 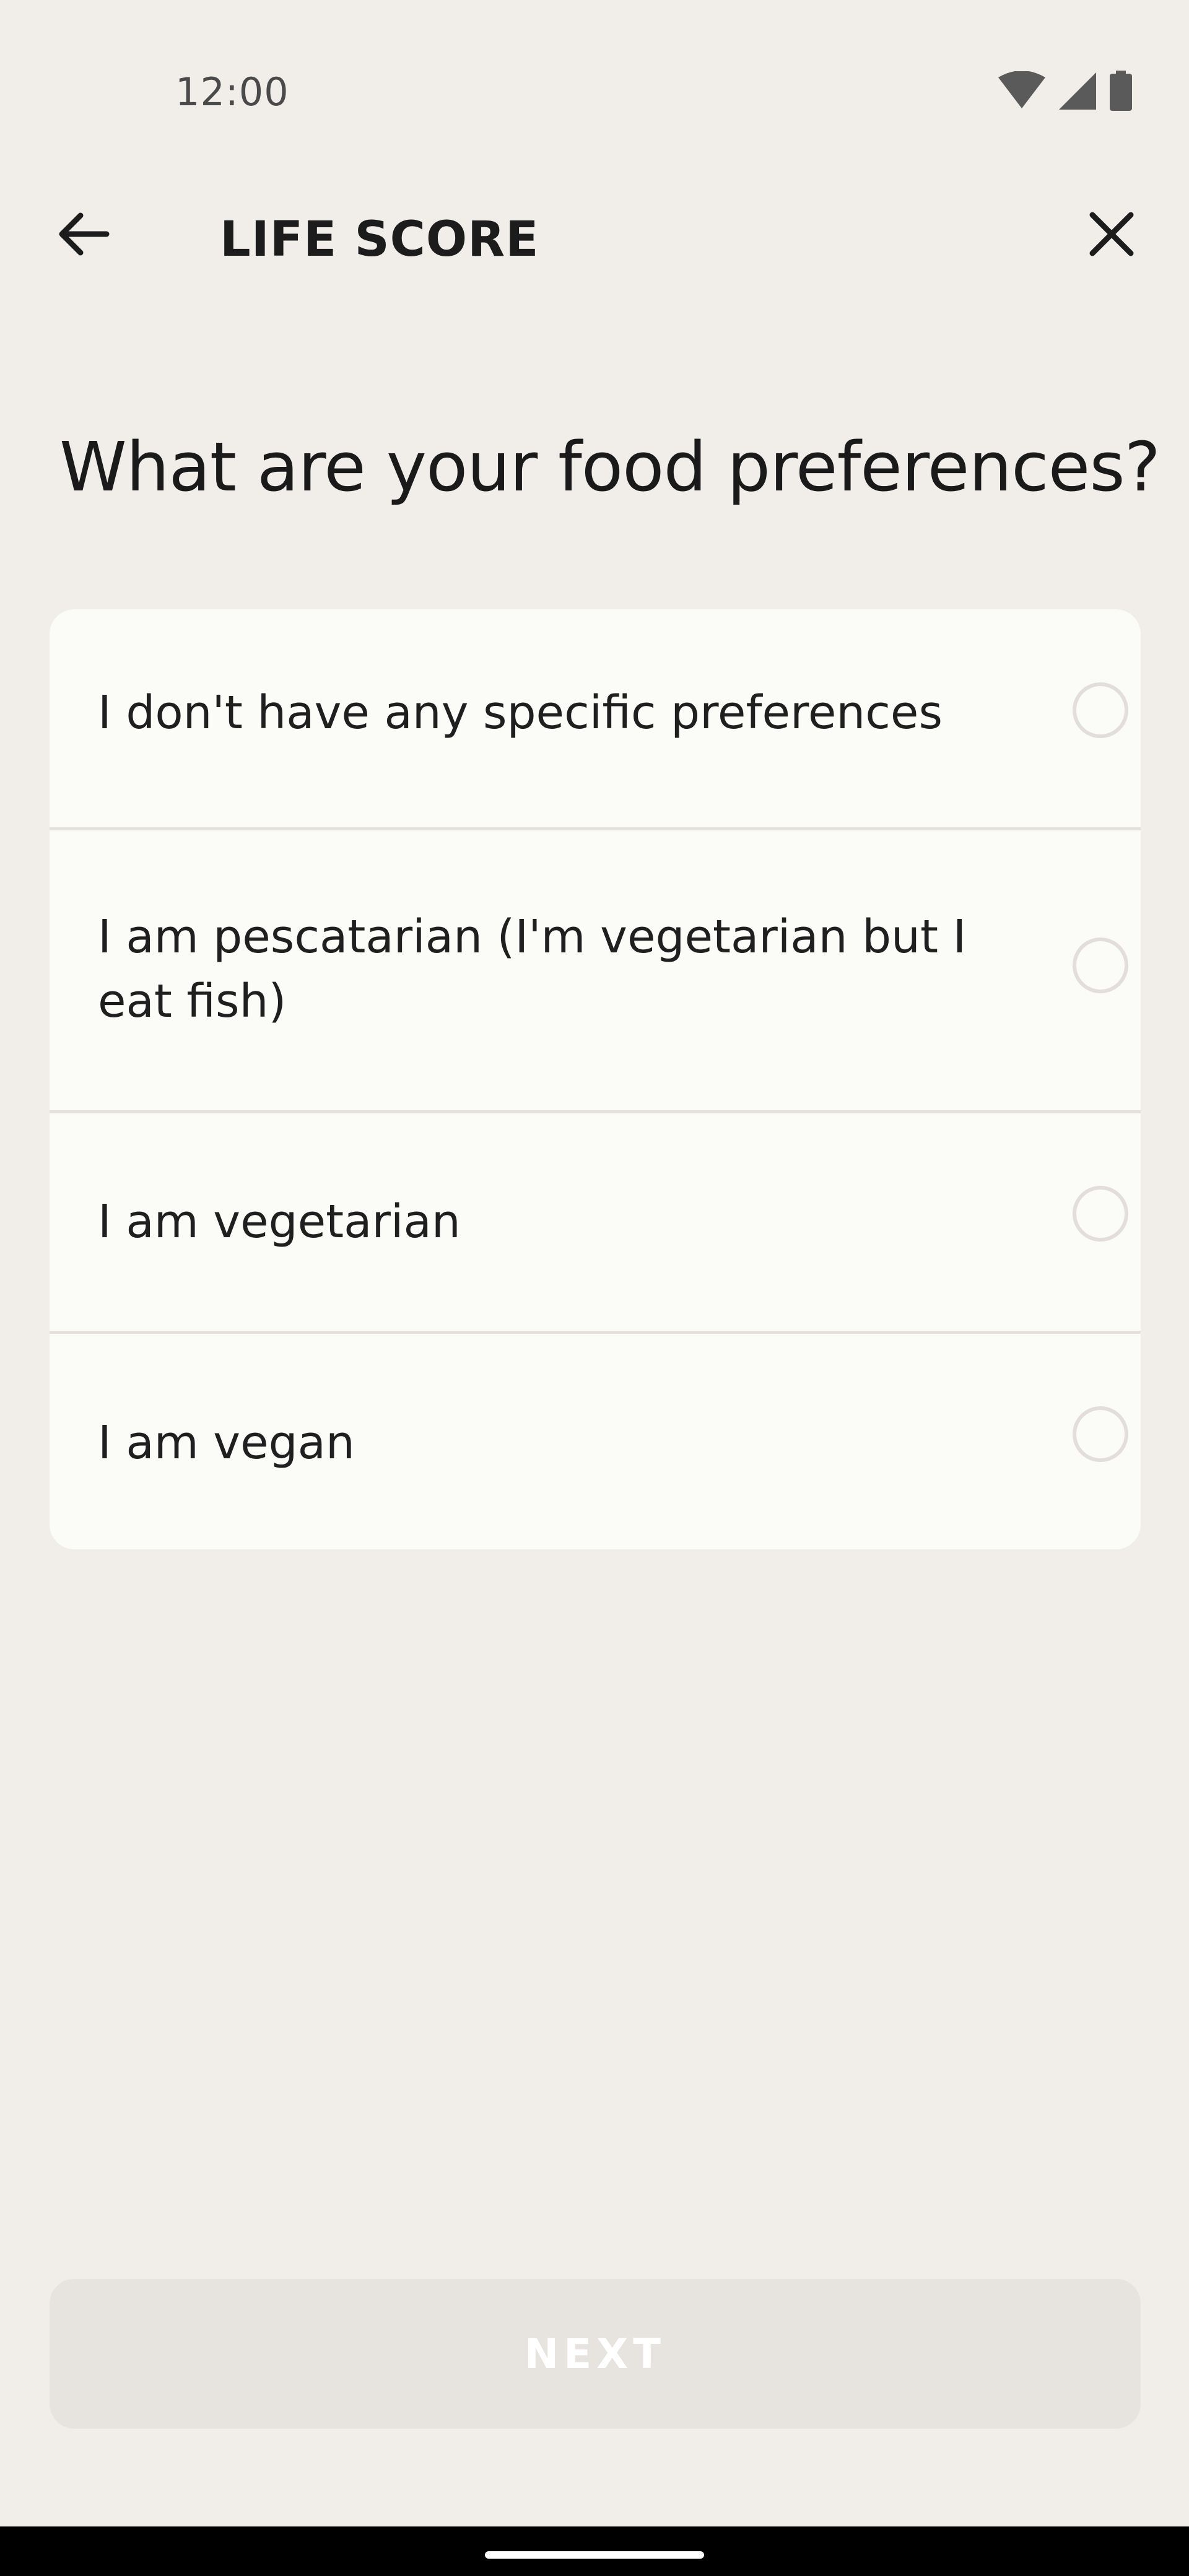 I want to click on close-icon, so click(x=1112, y=235).